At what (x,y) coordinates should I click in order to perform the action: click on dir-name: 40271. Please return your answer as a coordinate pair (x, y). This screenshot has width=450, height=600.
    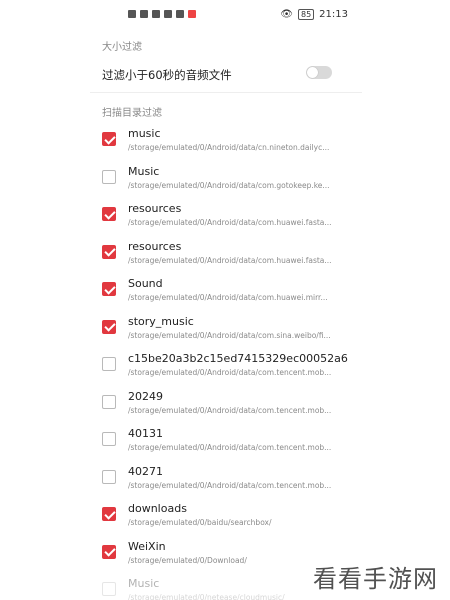
    Looking at the image, I should click on (145, 471).